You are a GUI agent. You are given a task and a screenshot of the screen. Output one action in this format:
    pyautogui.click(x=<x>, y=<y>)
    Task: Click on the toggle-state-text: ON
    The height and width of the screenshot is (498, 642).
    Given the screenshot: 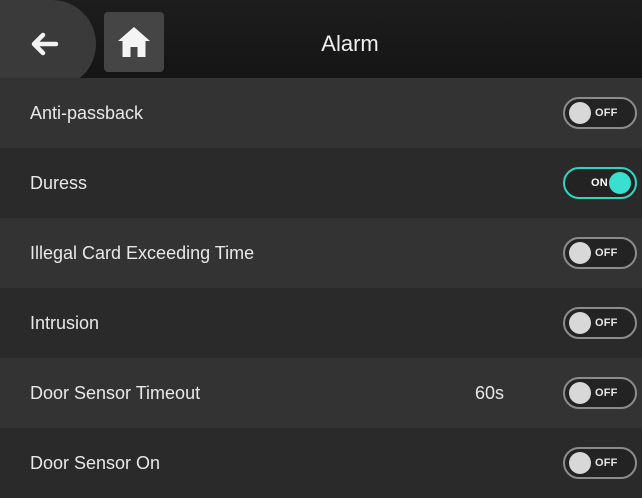 What is the action you would take?
    pyautogui.click(x=599, y=183)
    